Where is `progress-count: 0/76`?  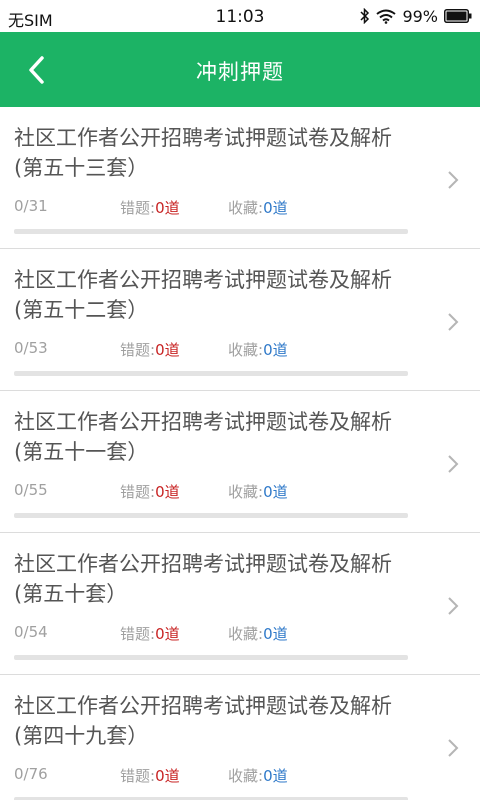 progress-count: 0/76 is located at coordinates (31, 774).